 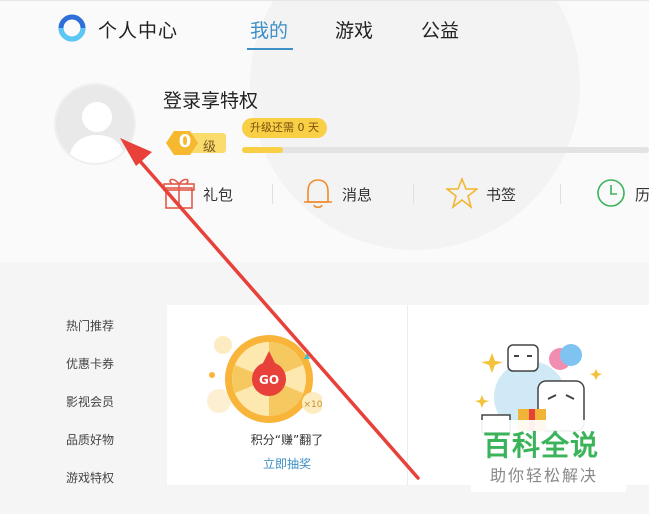 What do you see at coordinates (218, 195) in the screenshot?
I see `quick-link-label: 礼包` at bounding box center [218, 195].